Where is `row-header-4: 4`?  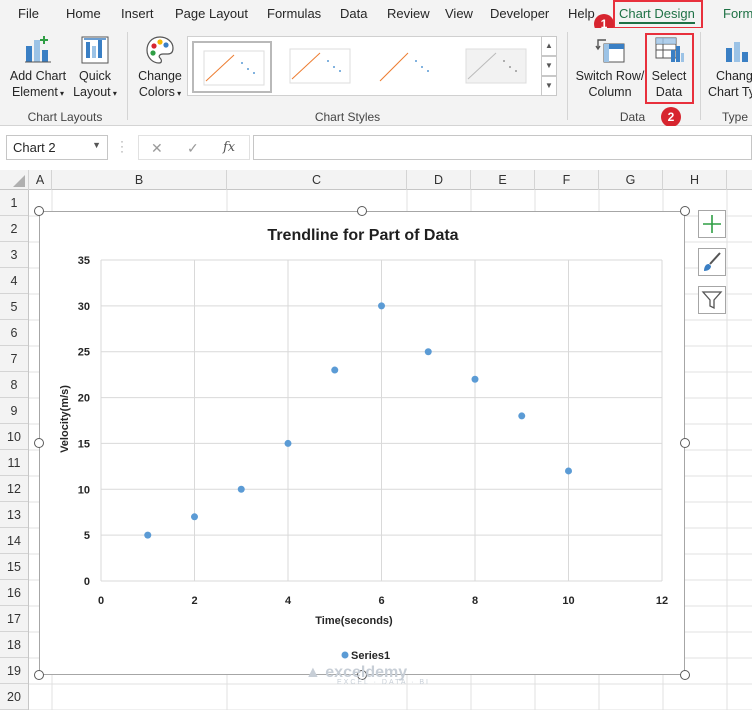
row-header-4: 4 is located at coordinates (14, 281).